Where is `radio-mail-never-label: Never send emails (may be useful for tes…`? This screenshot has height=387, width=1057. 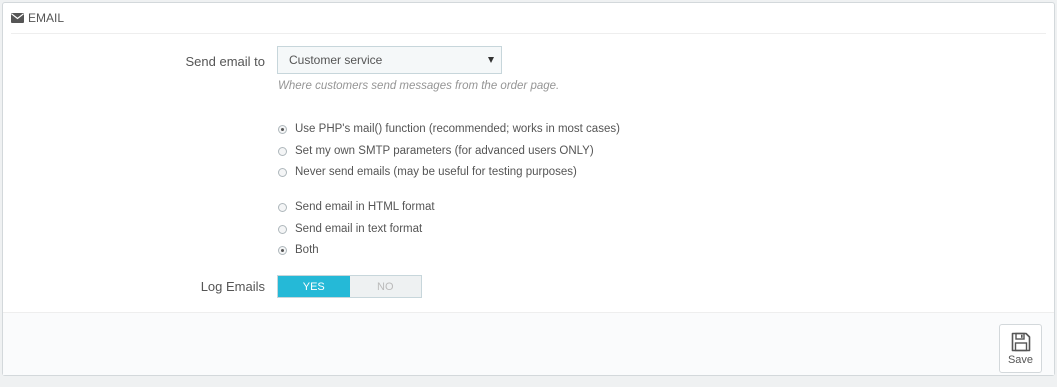 radio-mail-never-label: Never send emails (may be useful for tes… is located at coordinates (436, 172).